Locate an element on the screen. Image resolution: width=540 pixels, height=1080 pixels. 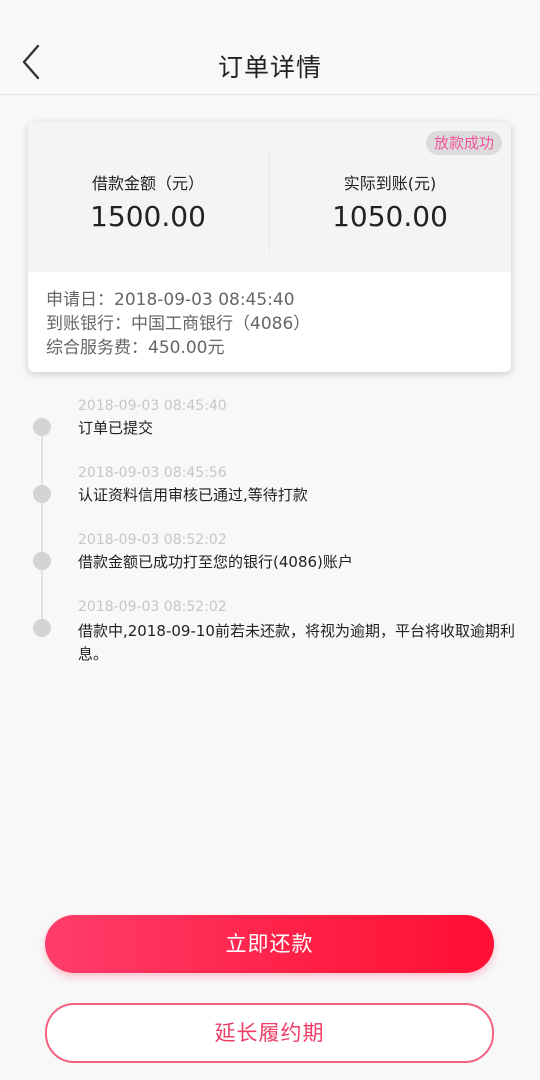
nav-bar: 订单详情 is located at coordinates (270, 47).